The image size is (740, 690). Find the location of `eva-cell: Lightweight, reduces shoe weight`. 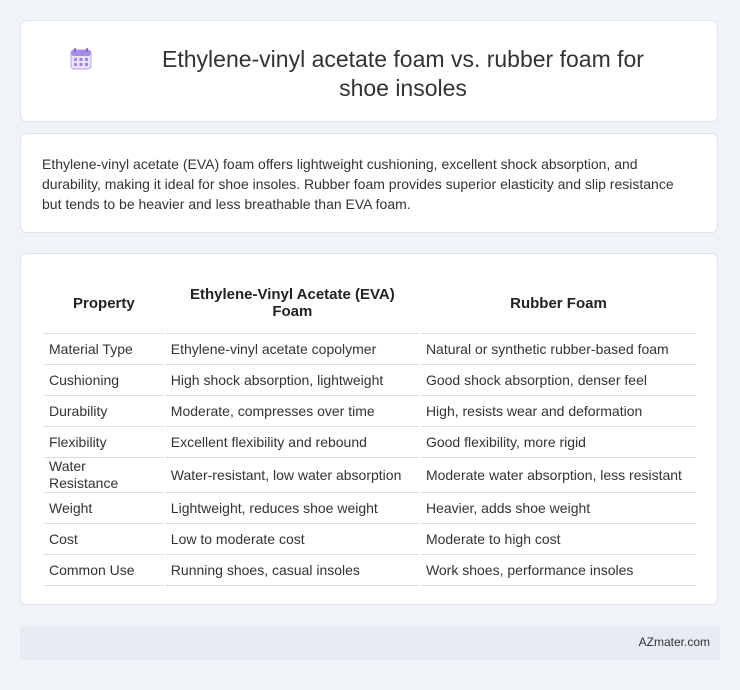

eva-cell: Lightweight, reduces shoe weight is located at coordinates (292, 508).